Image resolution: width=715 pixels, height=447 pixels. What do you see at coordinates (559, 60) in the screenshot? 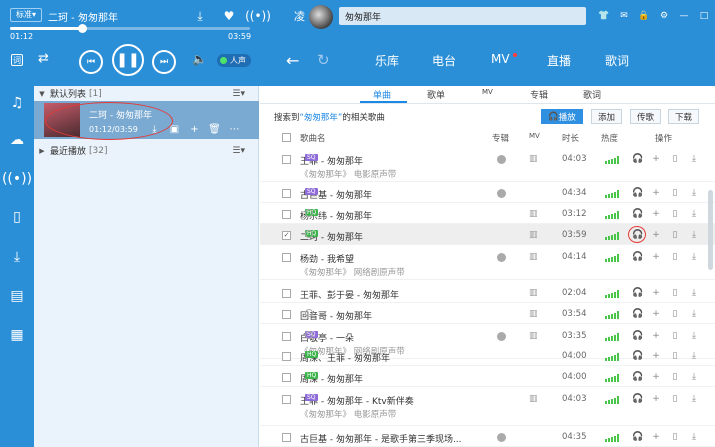
I see `tab-live: 直播` at bounding box center [559, 60].